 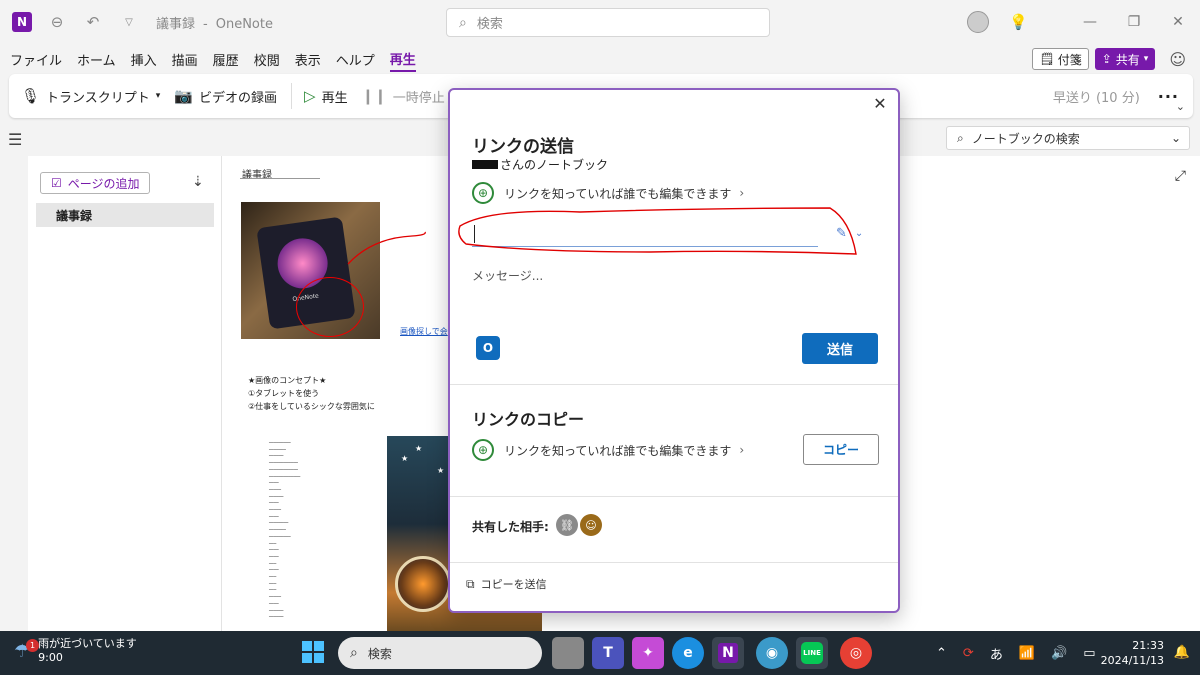 I want to click on transcript-icon: 🎙, so click(x=31, y=96).